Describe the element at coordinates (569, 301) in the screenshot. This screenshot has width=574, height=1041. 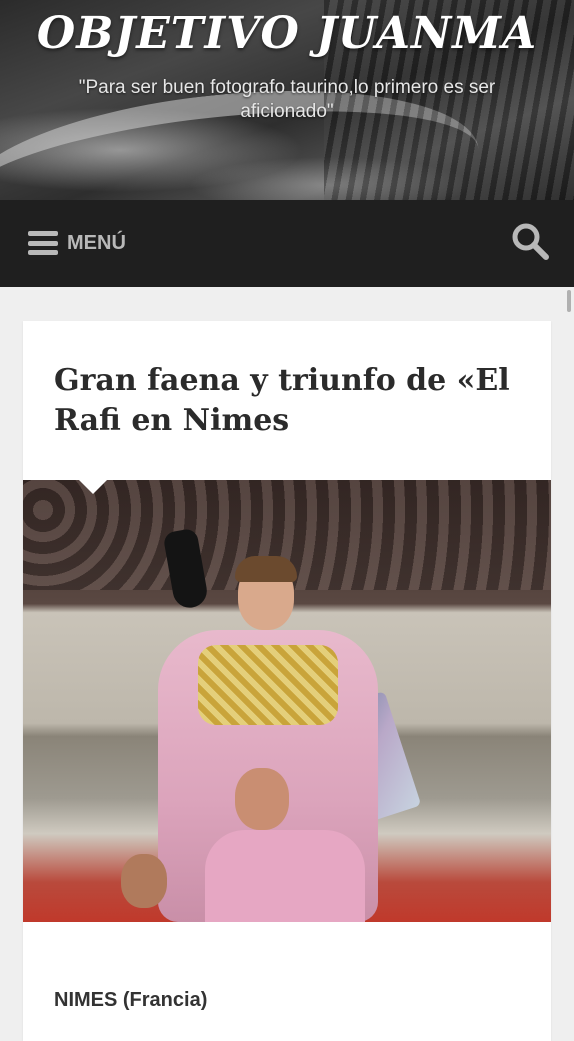
I see `scrollbar` at that location.